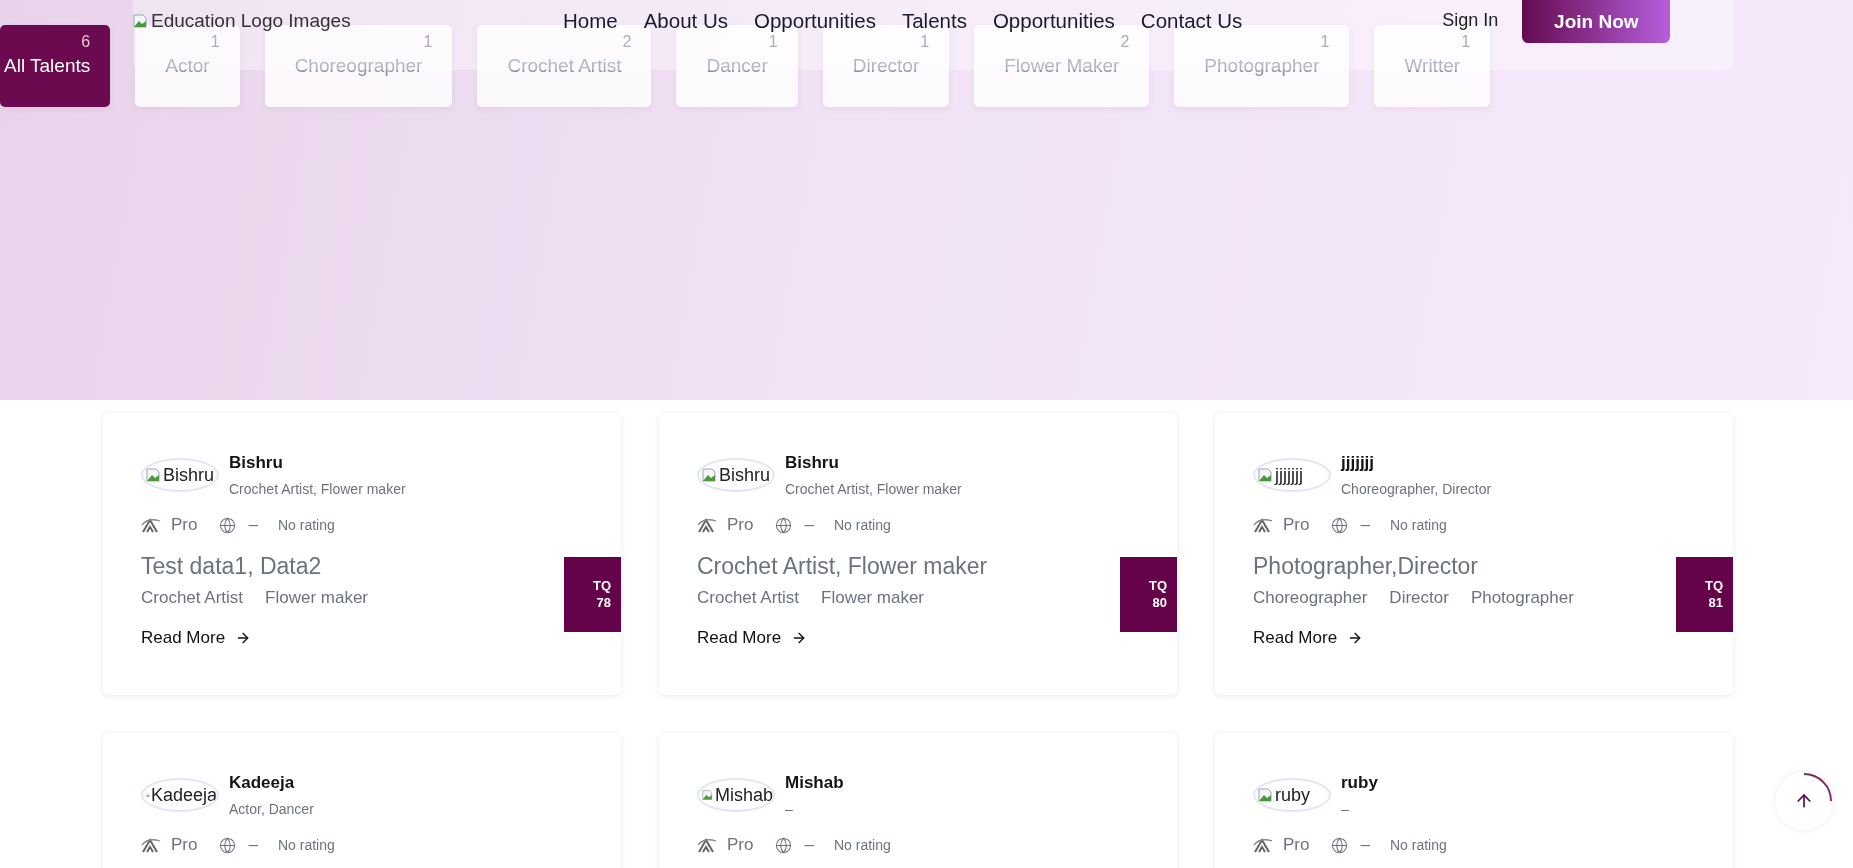 This screenshot has width=1853, height=868. I want to click on join-button: Join Now, so click(1596, 21).